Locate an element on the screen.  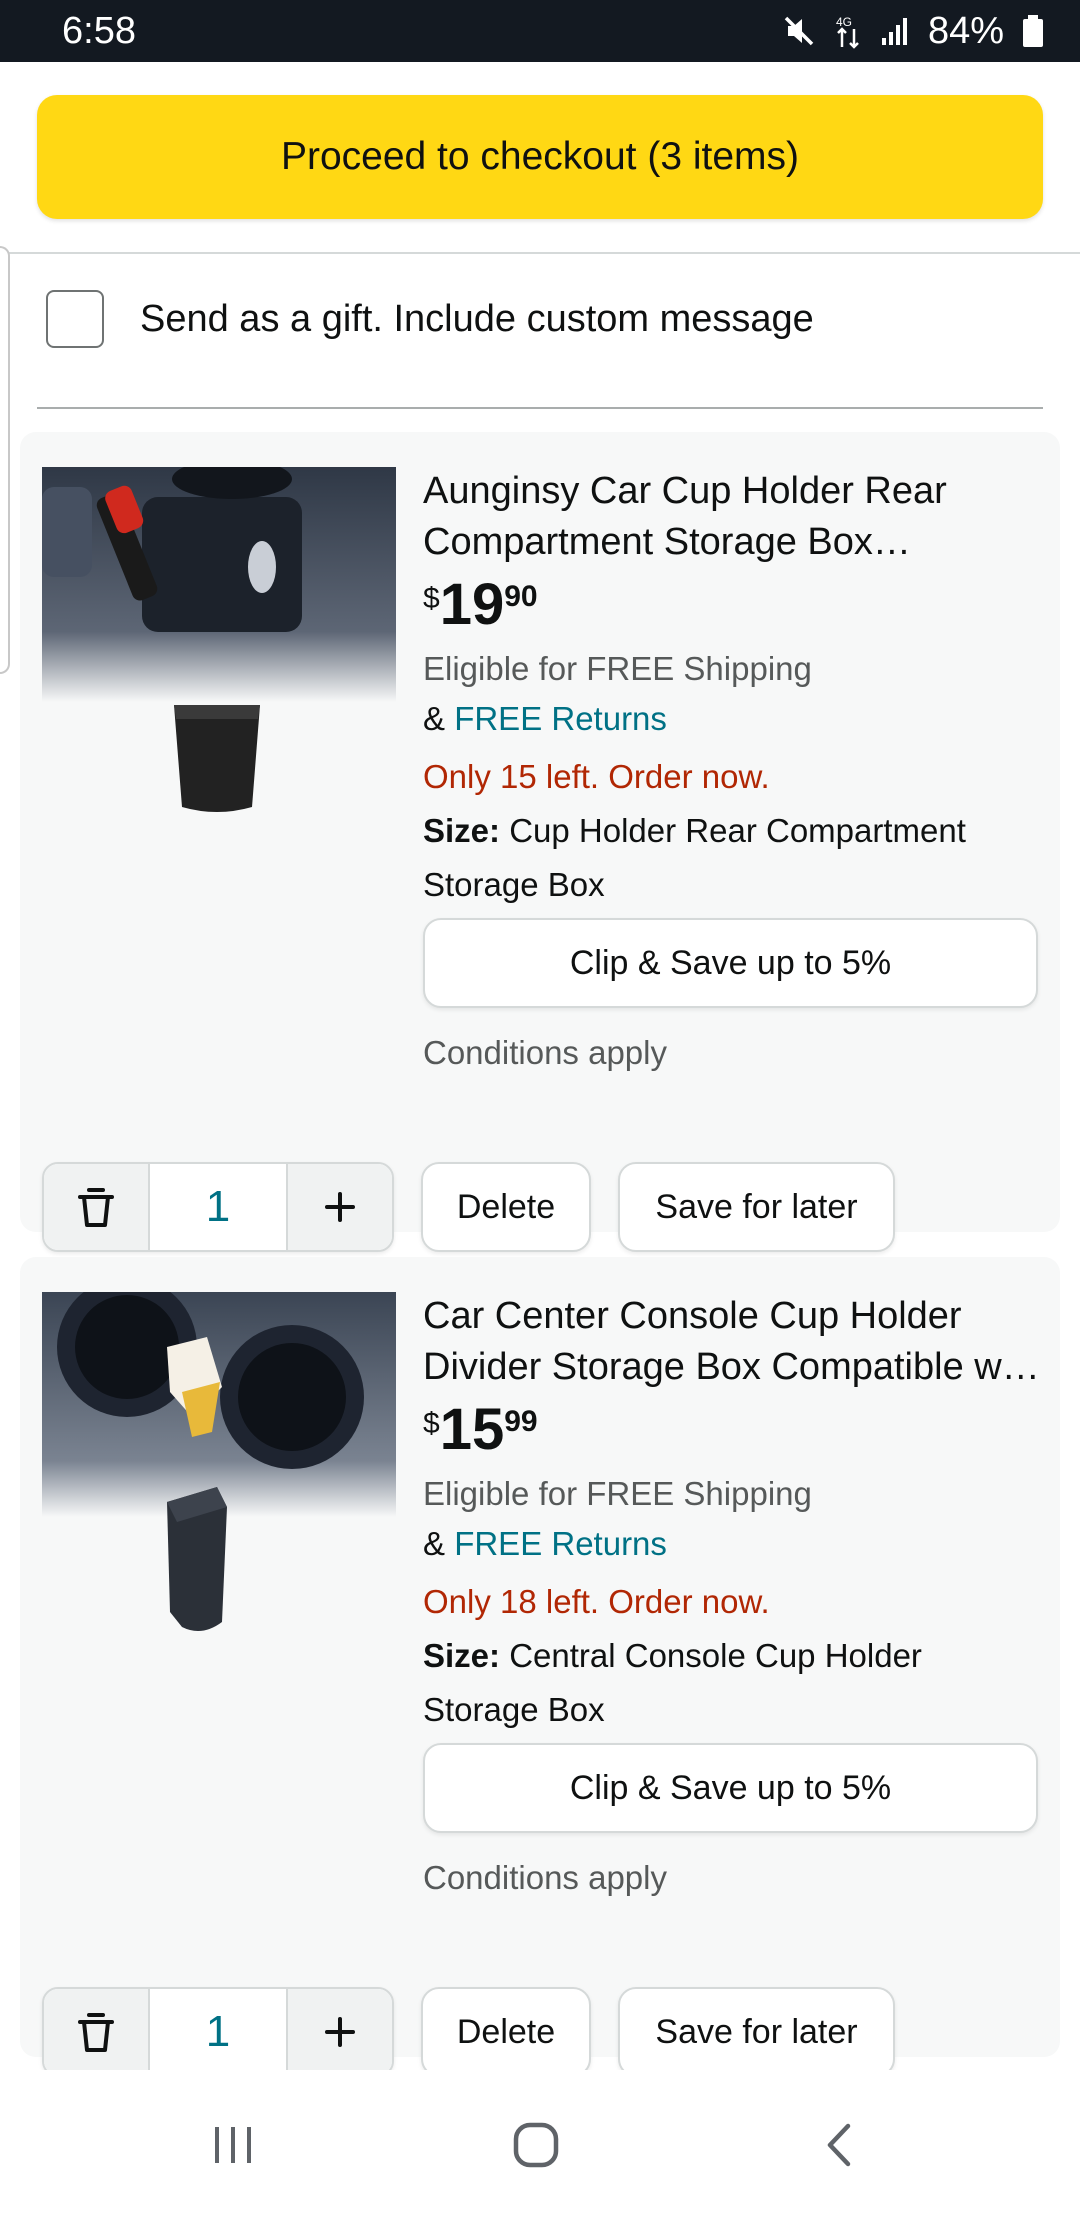
gift-option: Send as a gift. Include custom message is located at coordinates (430, 319).